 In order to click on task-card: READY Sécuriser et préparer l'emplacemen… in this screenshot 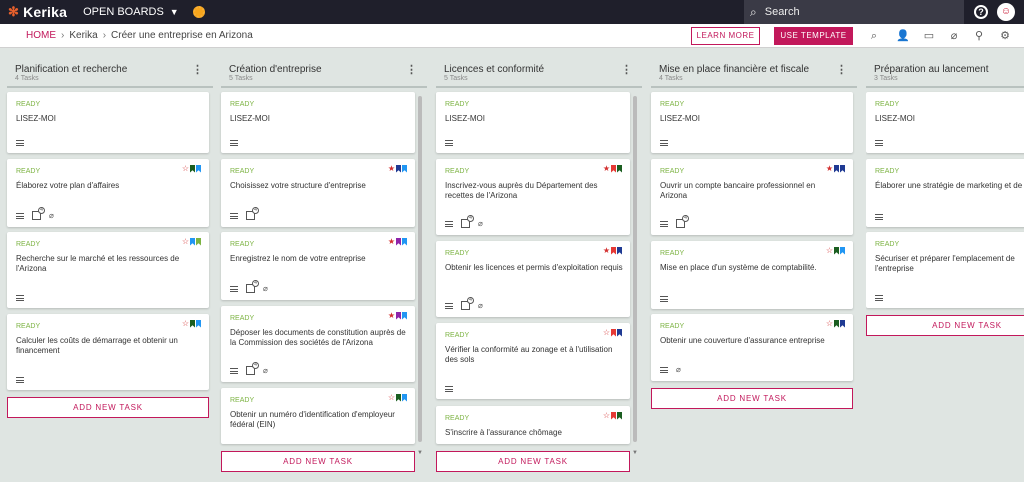, I will do `click(945, 270)`.